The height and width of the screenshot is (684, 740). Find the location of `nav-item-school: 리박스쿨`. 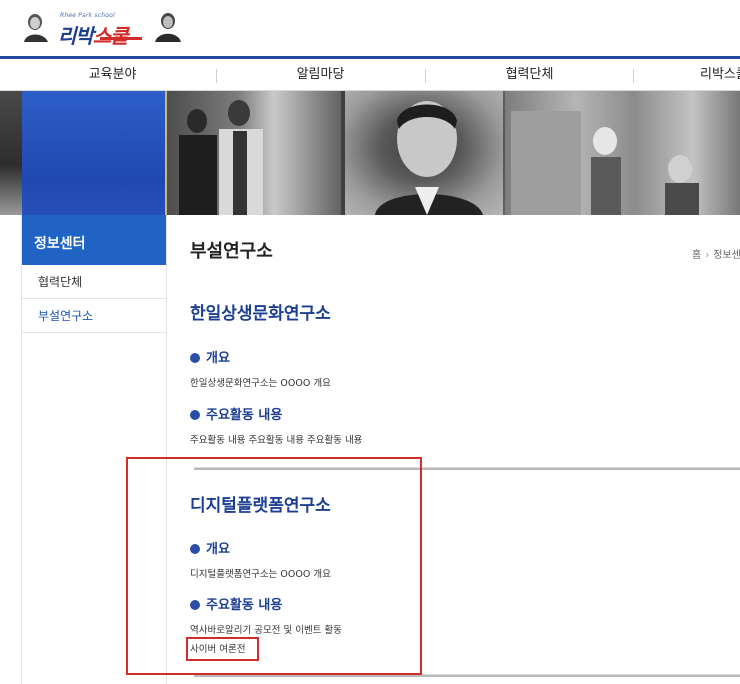

nav-item-school: 리박스쿨 is located at coordinates (708, 75).